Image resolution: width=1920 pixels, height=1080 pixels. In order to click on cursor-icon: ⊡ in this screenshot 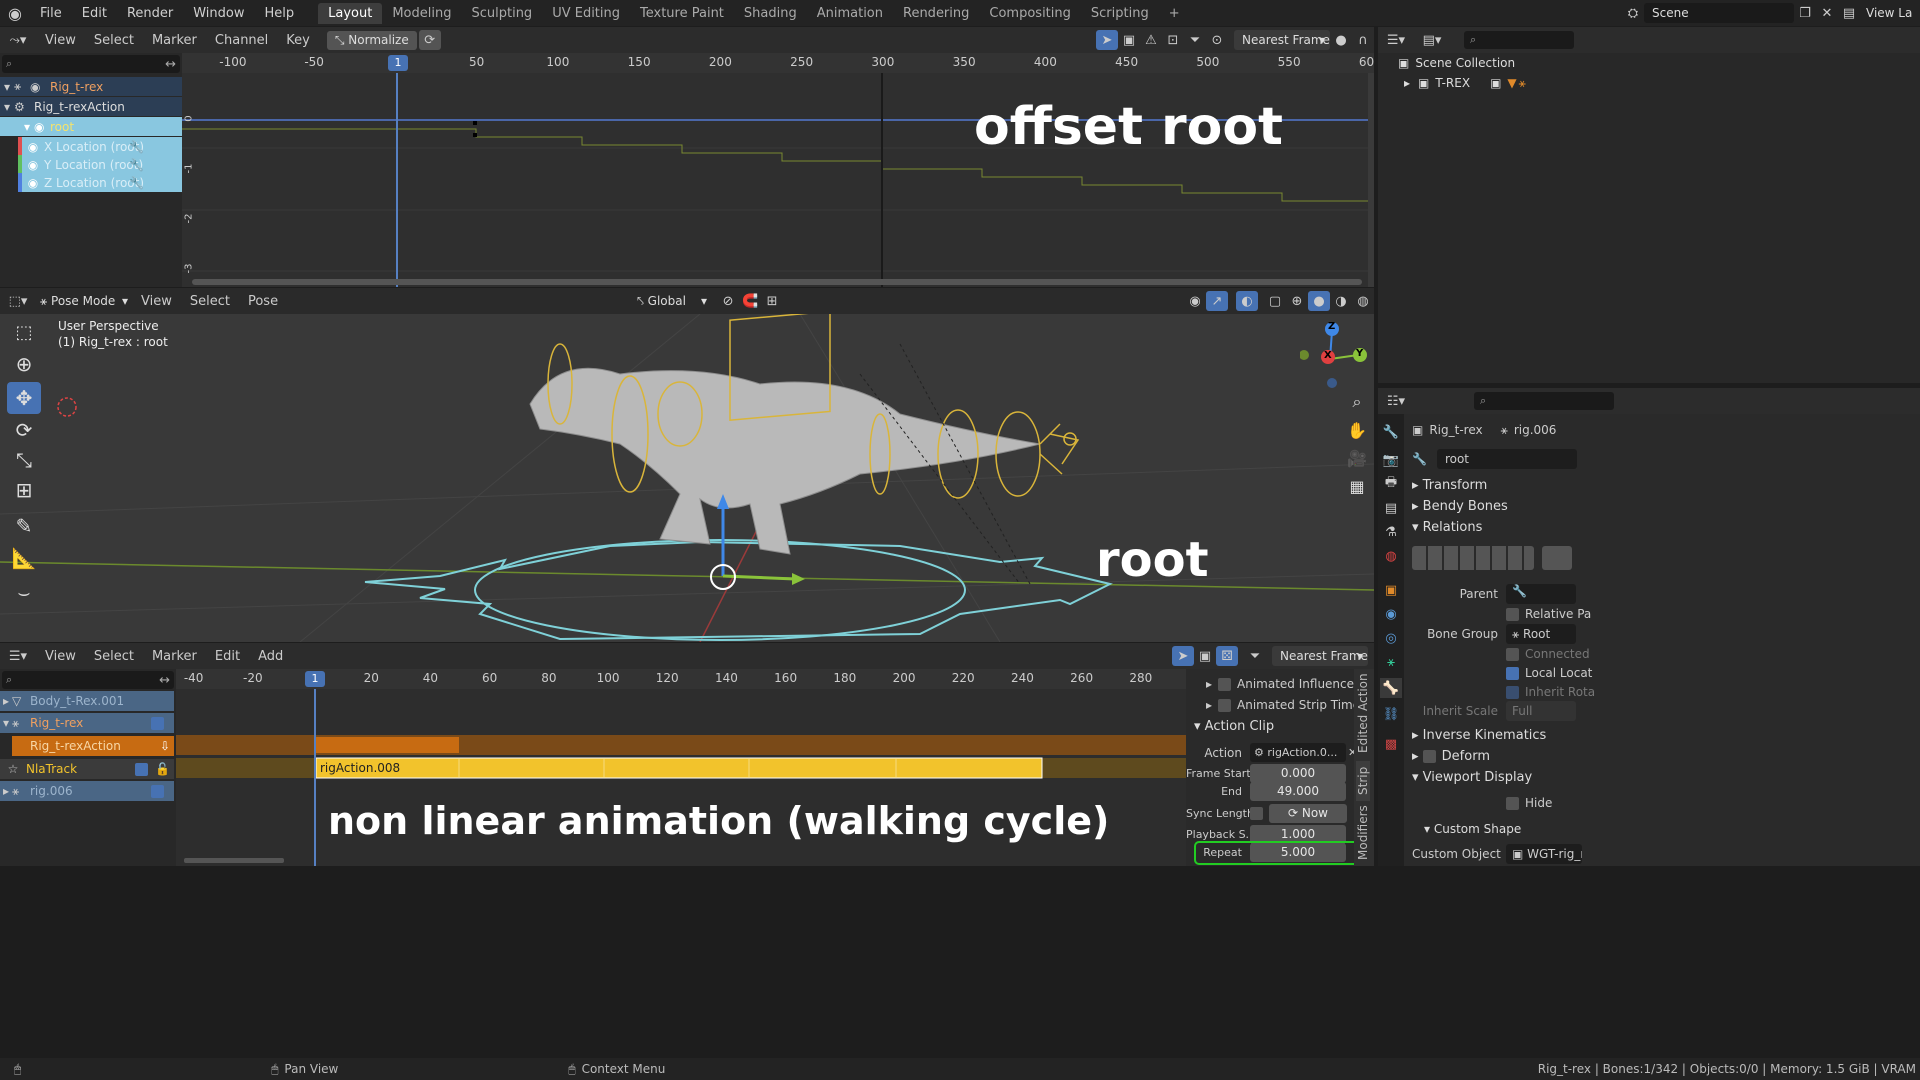, I will do `click(1173, 40)`.